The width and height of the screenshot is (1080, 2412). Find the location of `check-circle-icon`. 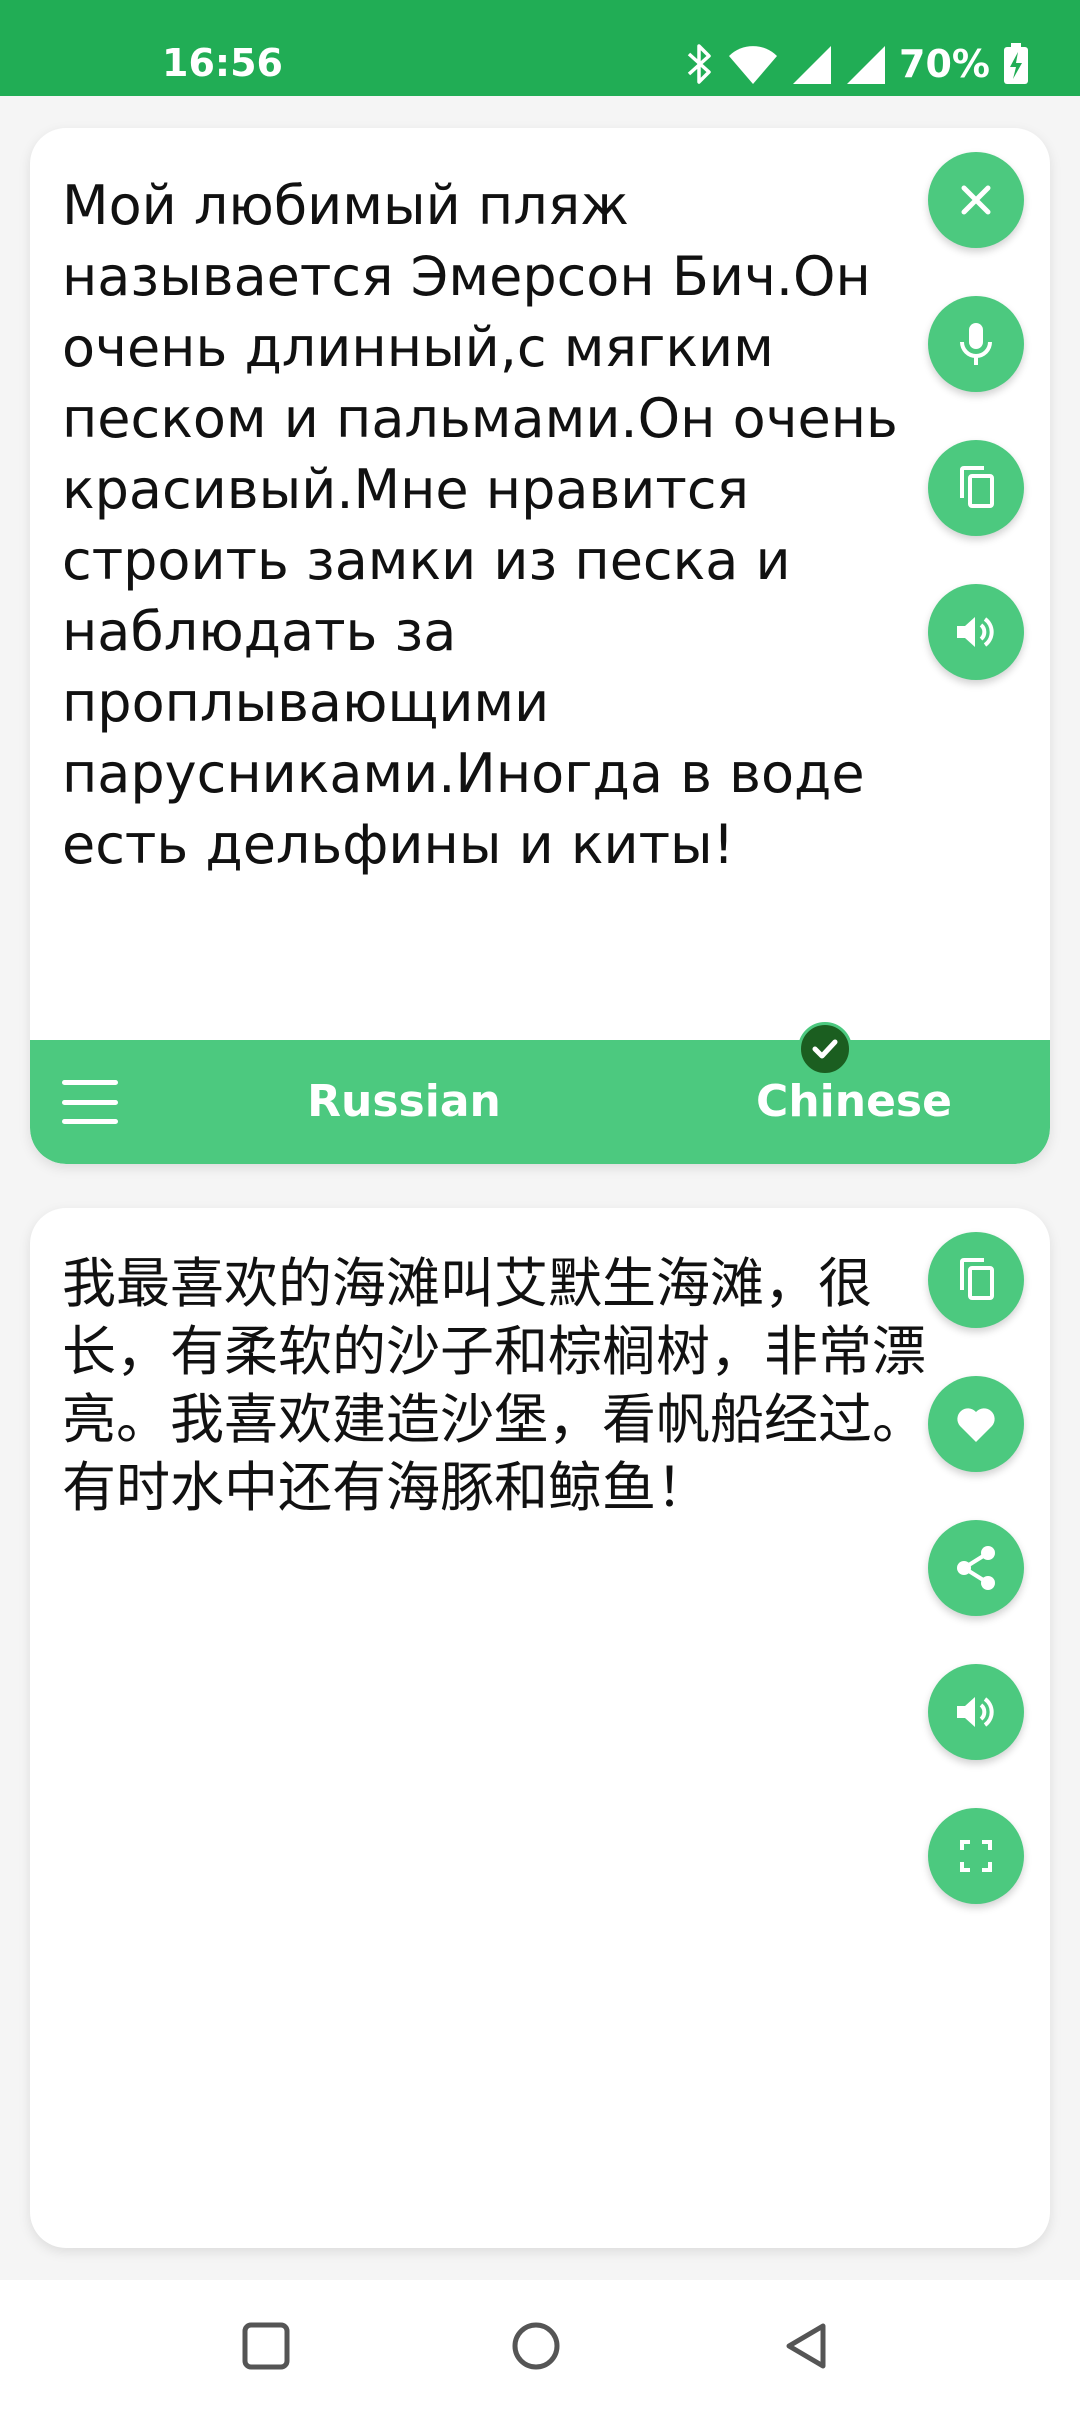

check-circle-icon is located at coordinates (825, 1049).